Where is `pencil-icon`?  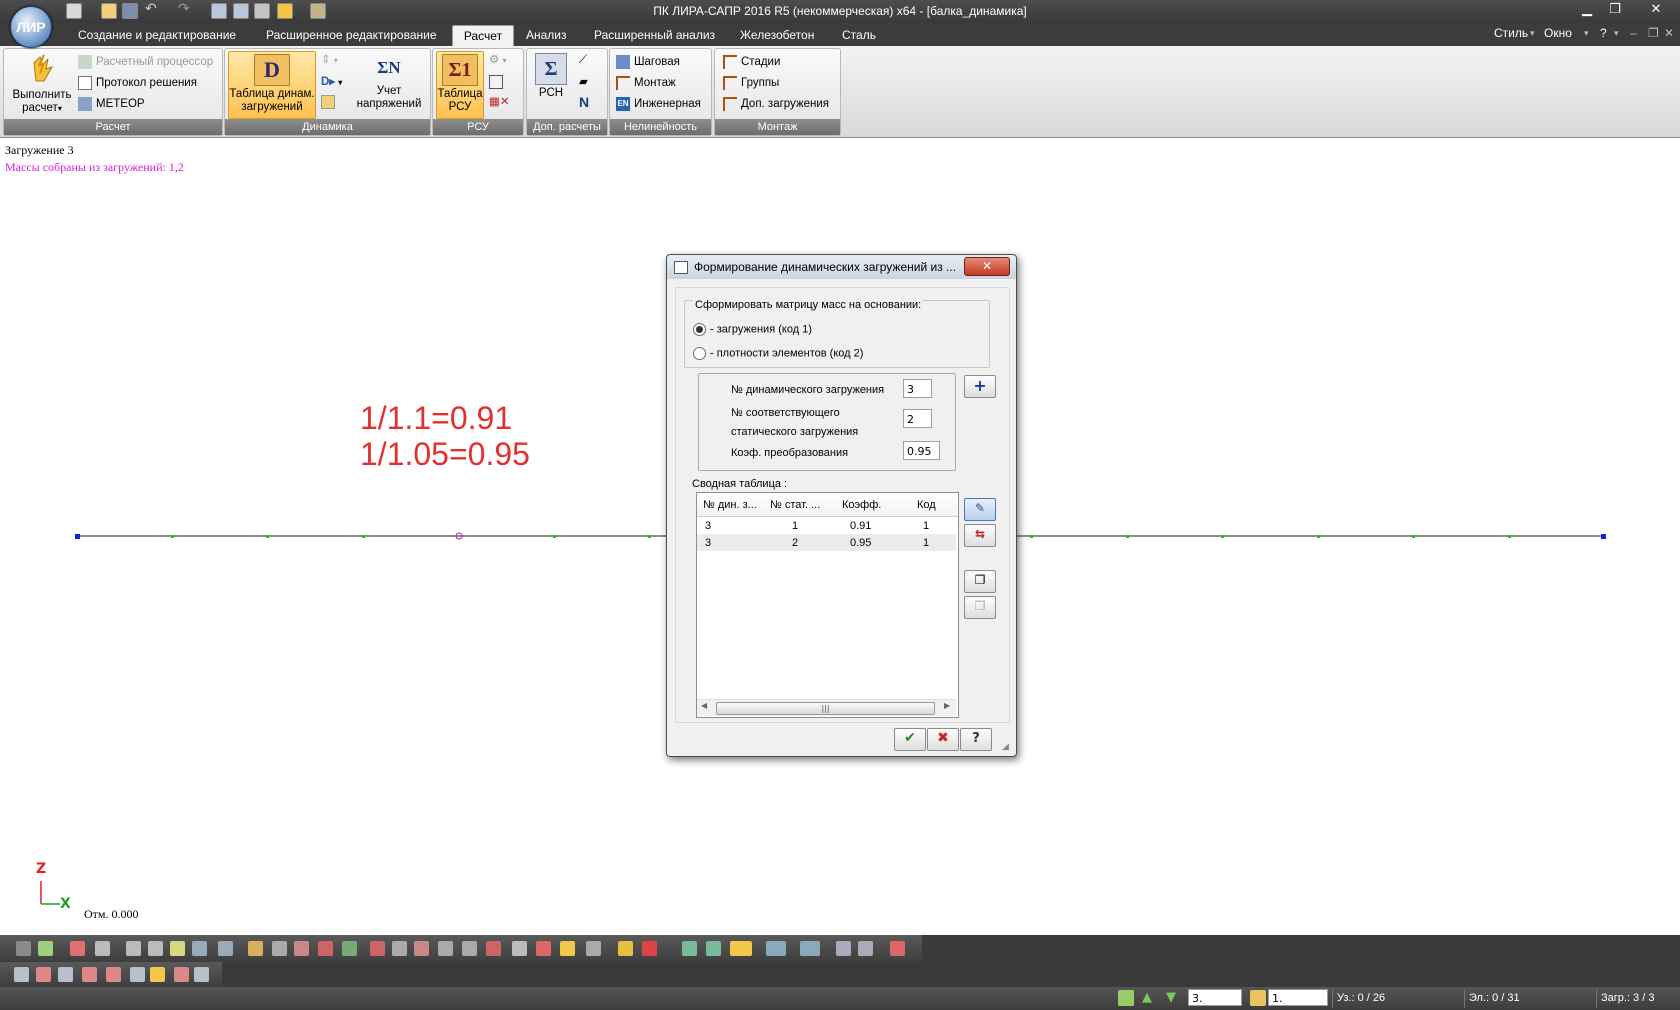 pencil-icon is located at coordinates (625, 948).